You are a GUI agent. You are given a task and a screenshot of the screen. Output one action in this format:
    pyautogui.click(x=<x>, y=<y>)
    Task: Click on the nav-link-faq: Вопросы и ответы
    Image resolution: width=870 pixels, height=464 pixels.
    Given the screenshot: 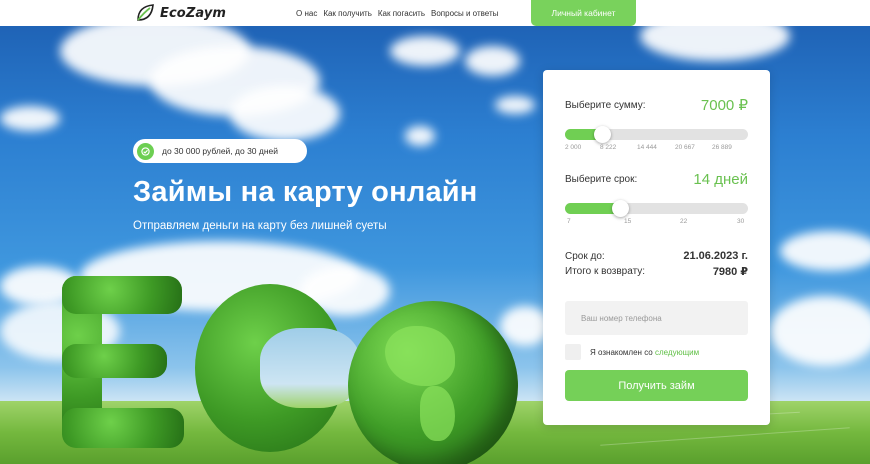 What is the action you would take?
    pyautogui.click(x=464, y=13)
    